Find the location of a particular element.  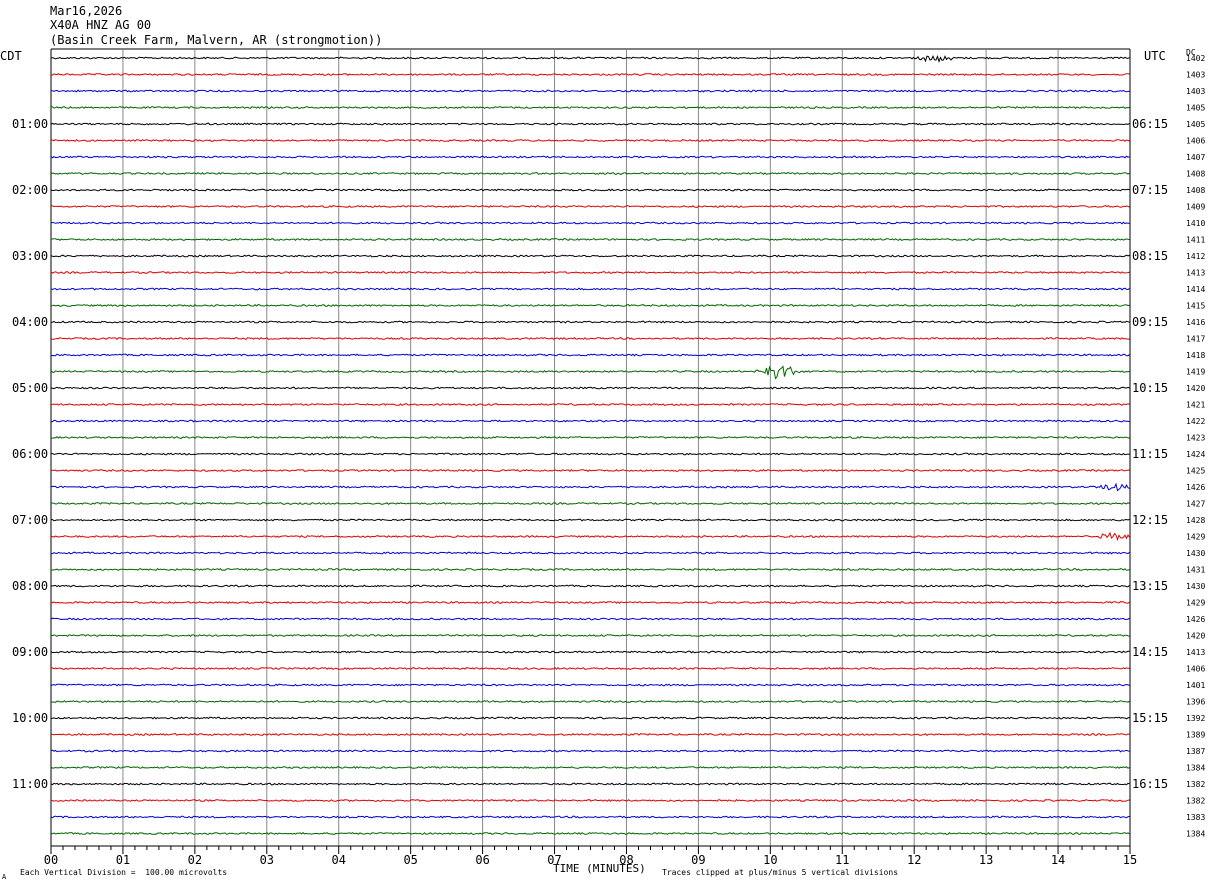

dc-offset-label: 1401 is located at coordinates (1195, 685).